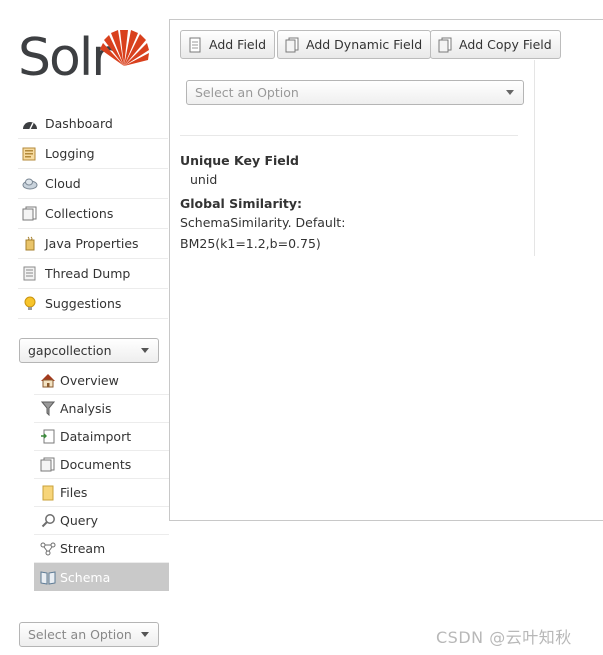  Describe the element at coordinates (101, 493) in the screenshot. I see `core-menu-item-files: Files` at that location.